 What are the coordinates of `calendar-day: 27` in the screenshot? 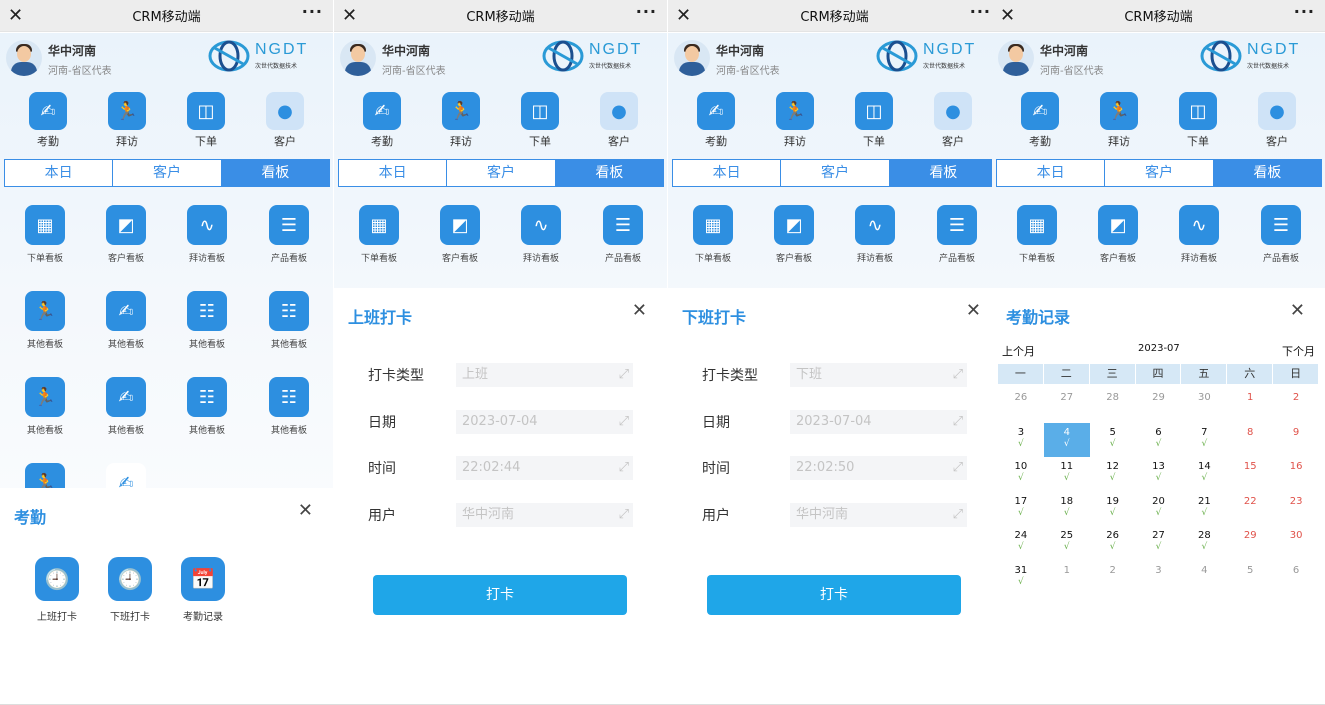 It's located at (1067, 405).